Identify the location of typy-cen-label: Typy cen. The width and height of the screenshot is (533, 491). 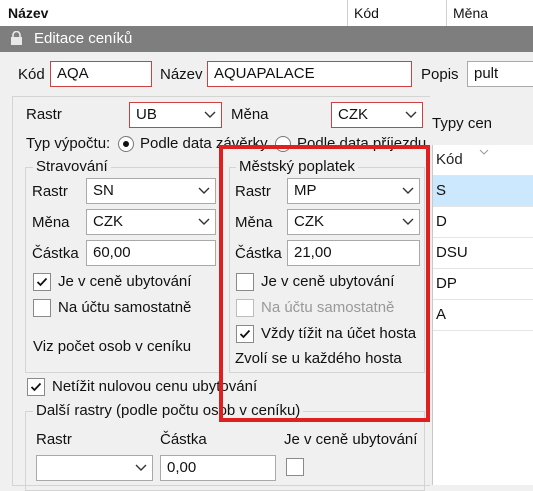
(462, 123).